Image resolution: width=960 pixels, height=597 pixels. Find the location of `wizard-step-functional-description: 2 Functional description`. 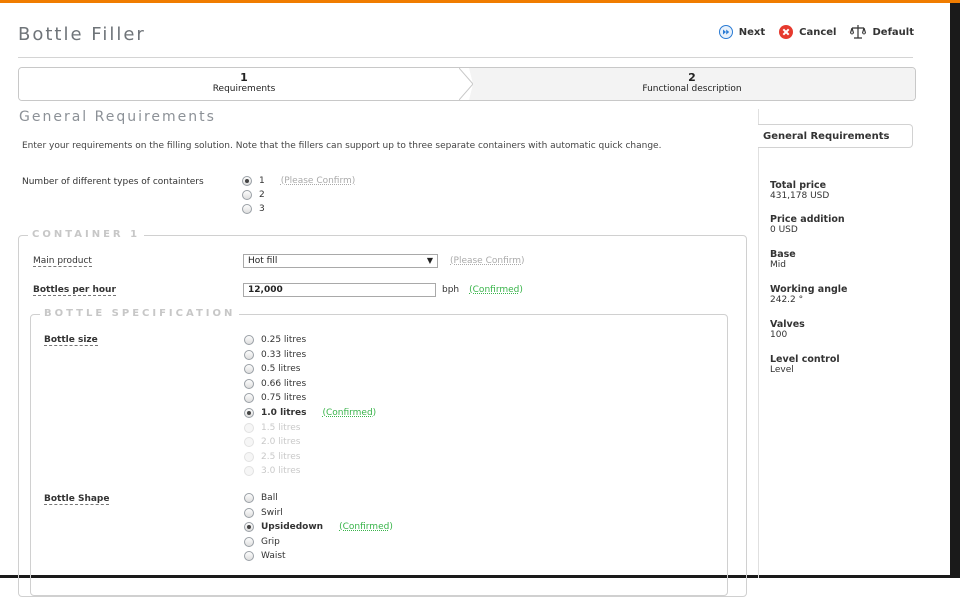

wizard-step-functional-description: 2 Functional description is located at coordinates (692, 84).